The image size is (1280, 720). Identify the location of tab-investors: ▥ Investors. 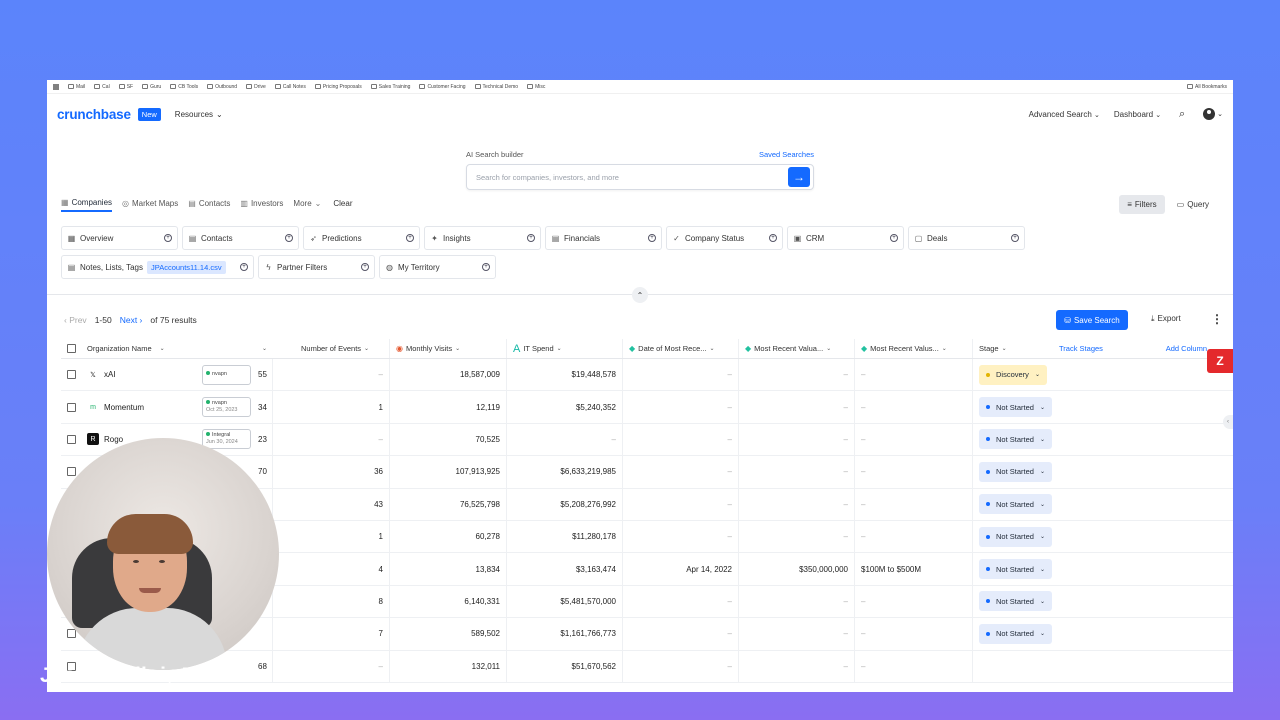
(261, 205).